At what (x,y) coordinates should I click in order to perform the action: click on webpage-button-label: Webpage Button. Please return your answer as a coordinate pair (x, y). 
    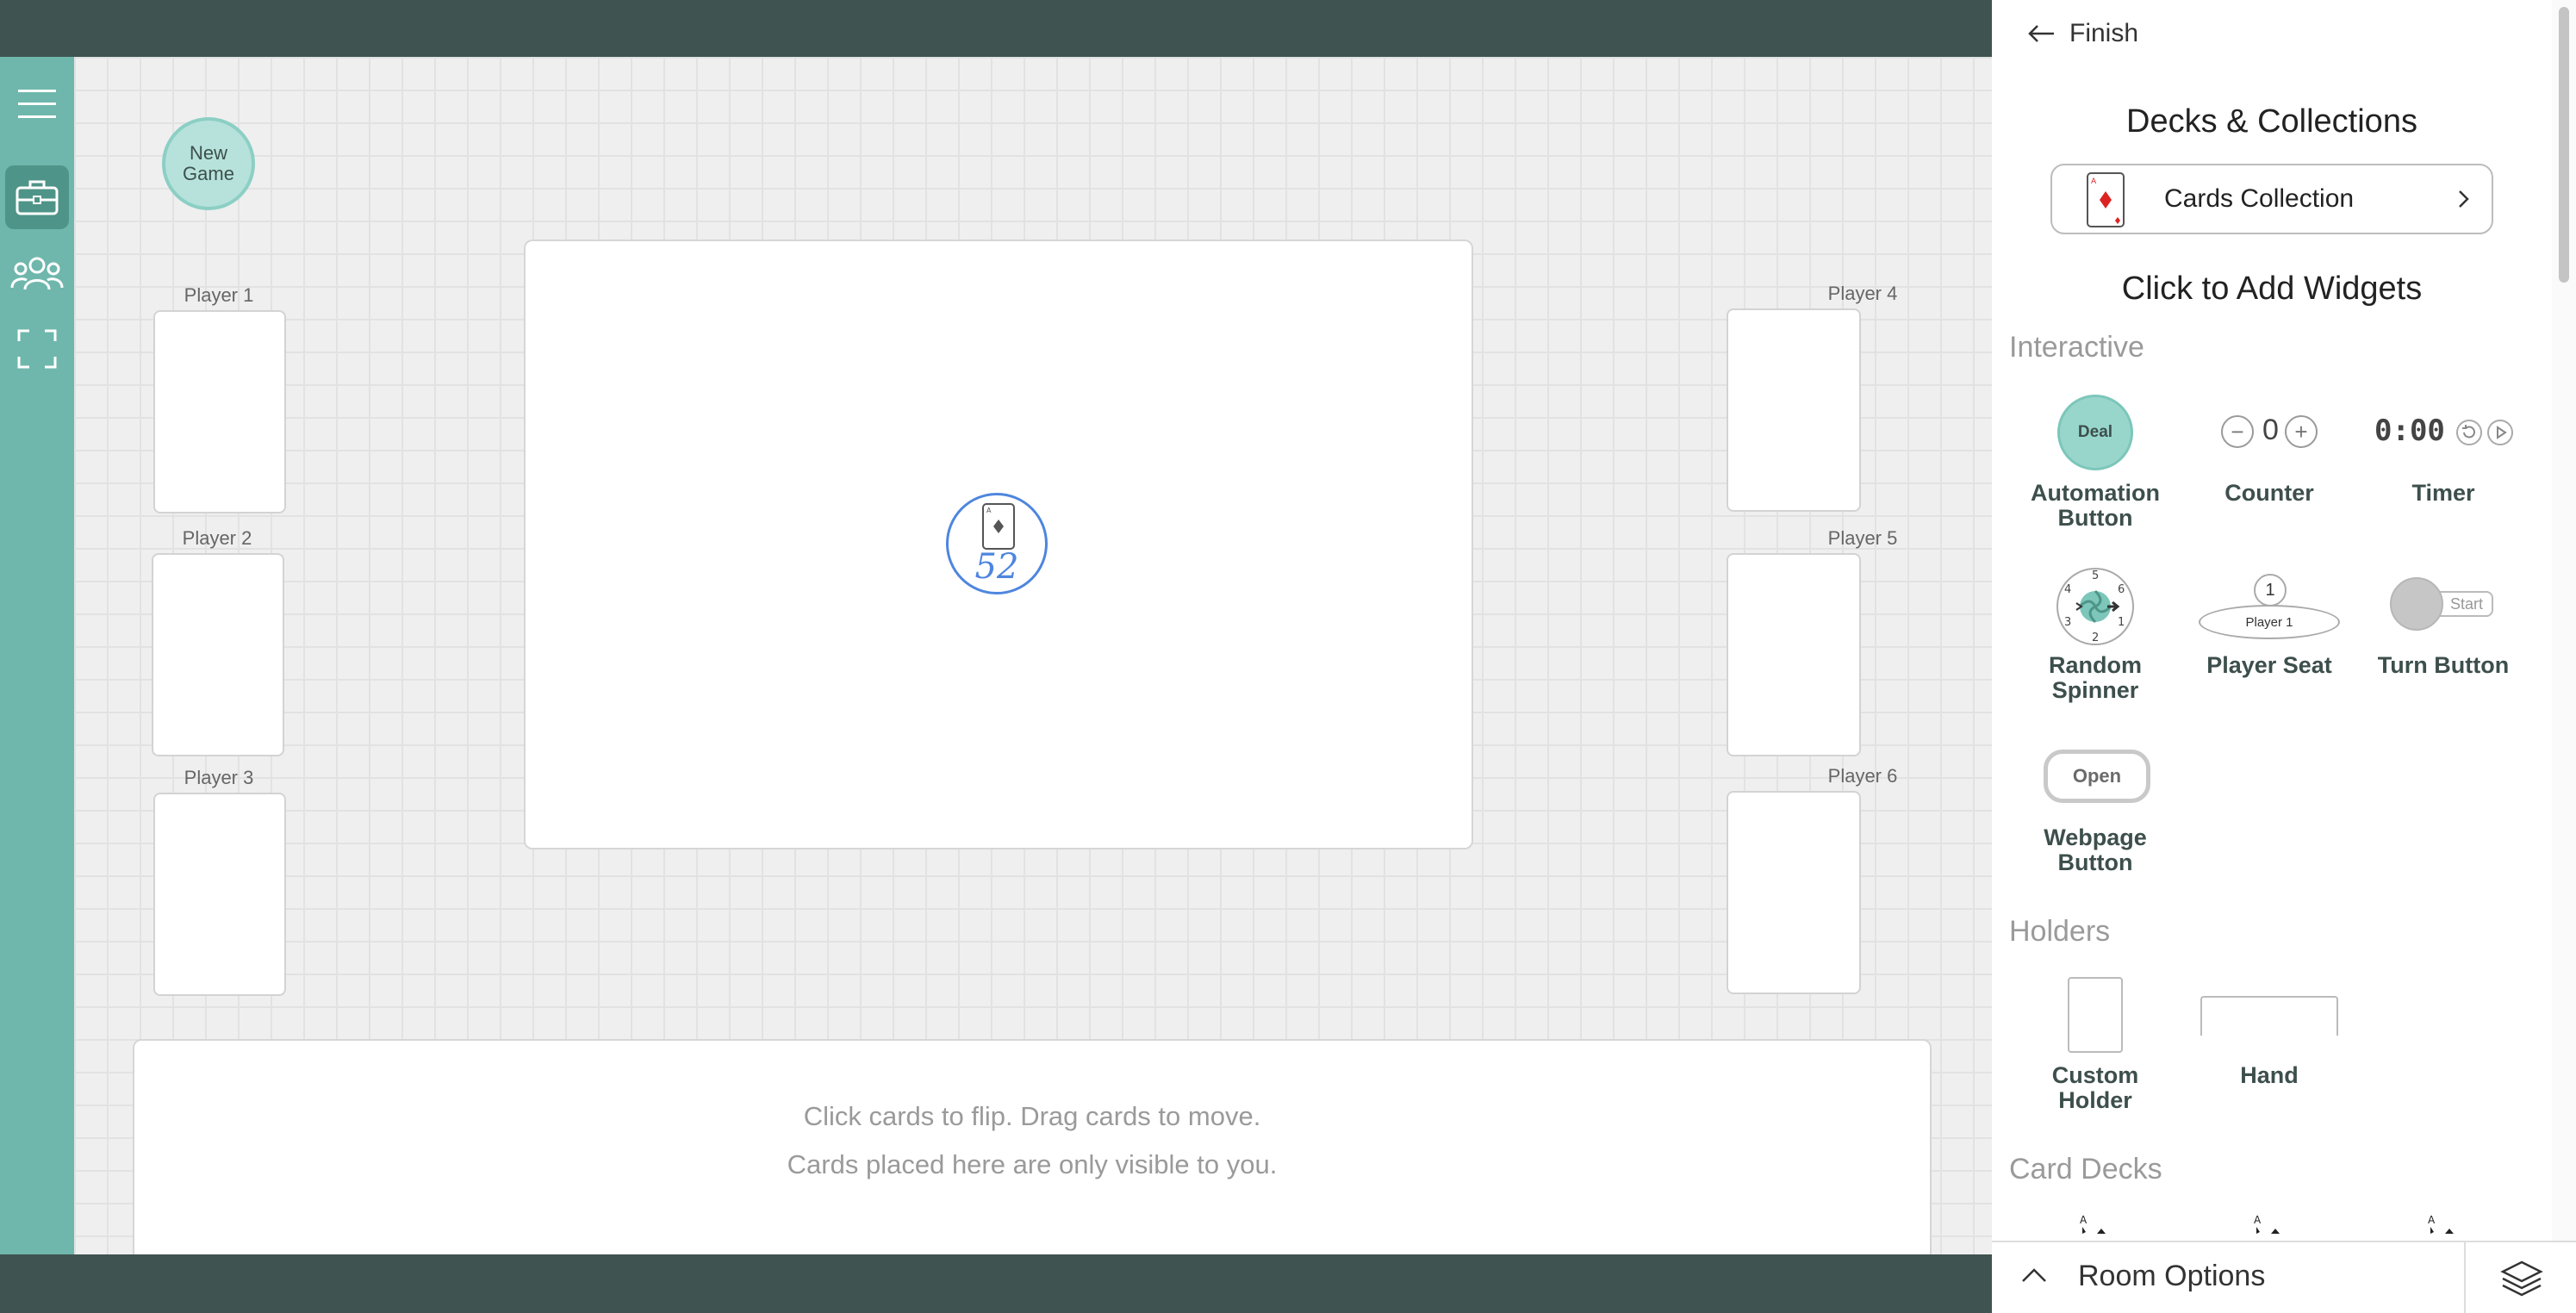
    Looking at the image, I should click on (2095, 850).